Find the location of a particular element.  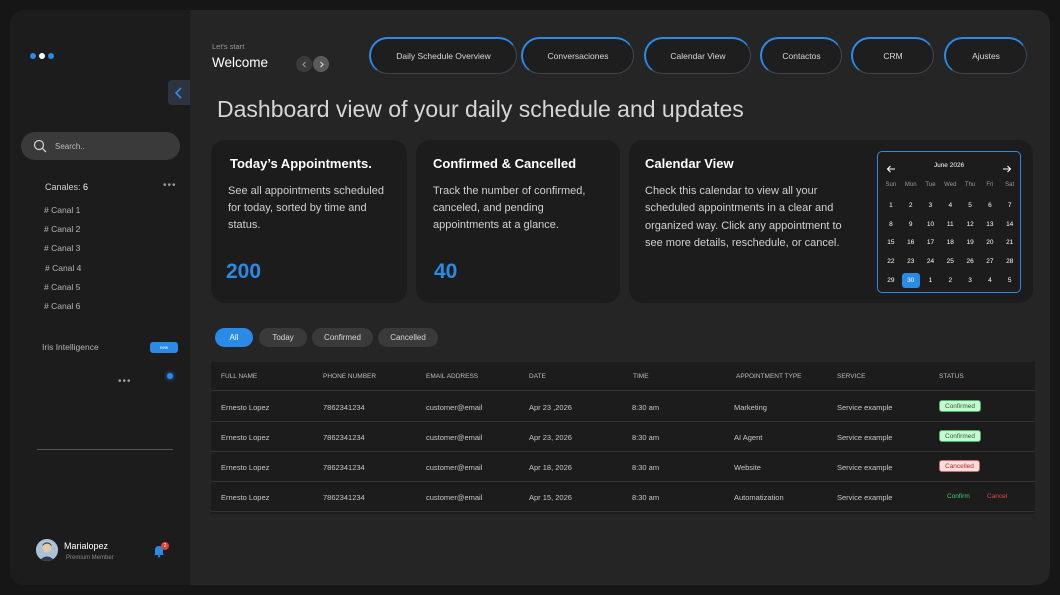

calendar-day: 6 is located at coordinates (990, 205).